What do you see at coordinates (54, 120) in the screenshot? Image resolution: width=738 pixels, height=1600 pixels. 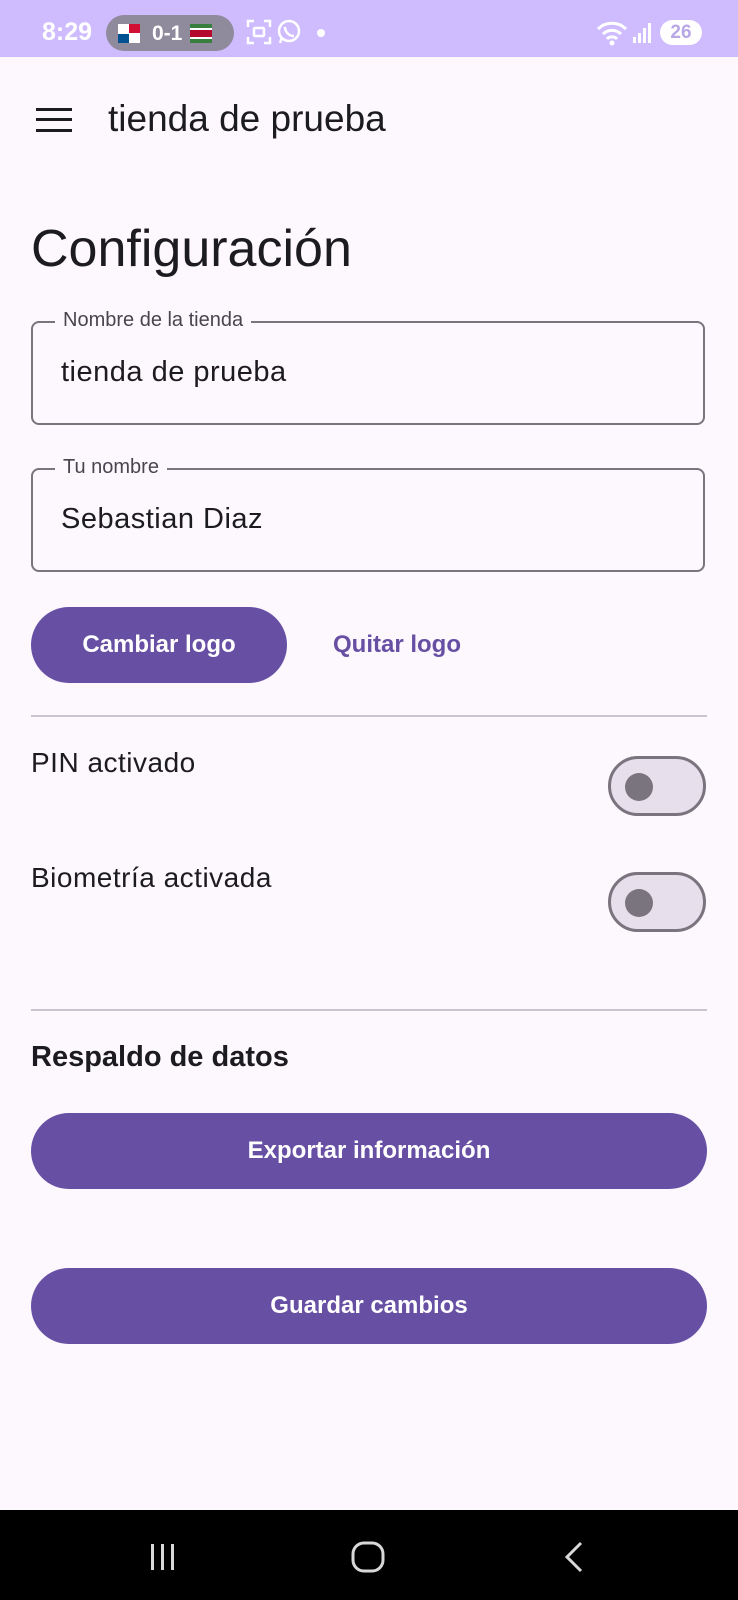 I see `menu-icon` at bounding box center [54, 120].